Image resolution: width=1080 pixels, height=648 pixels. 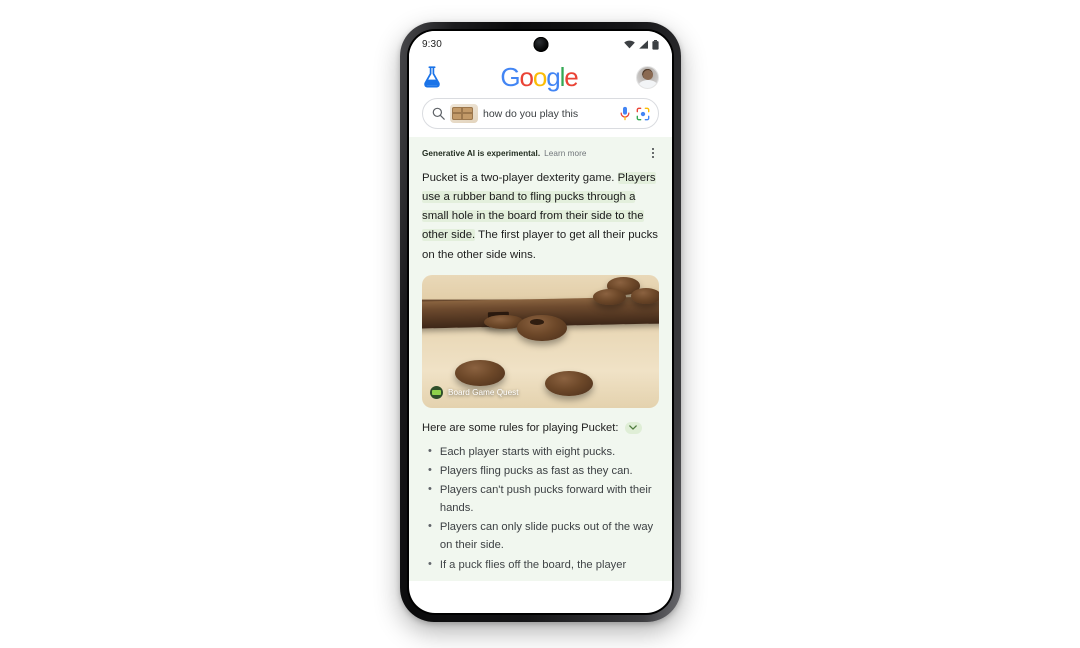 What do you see at coordinates (481, 153) in the screenshot?
I see `ai-disclaimer-text: Generative AI is experimental.` at bounding box center [481, 153].